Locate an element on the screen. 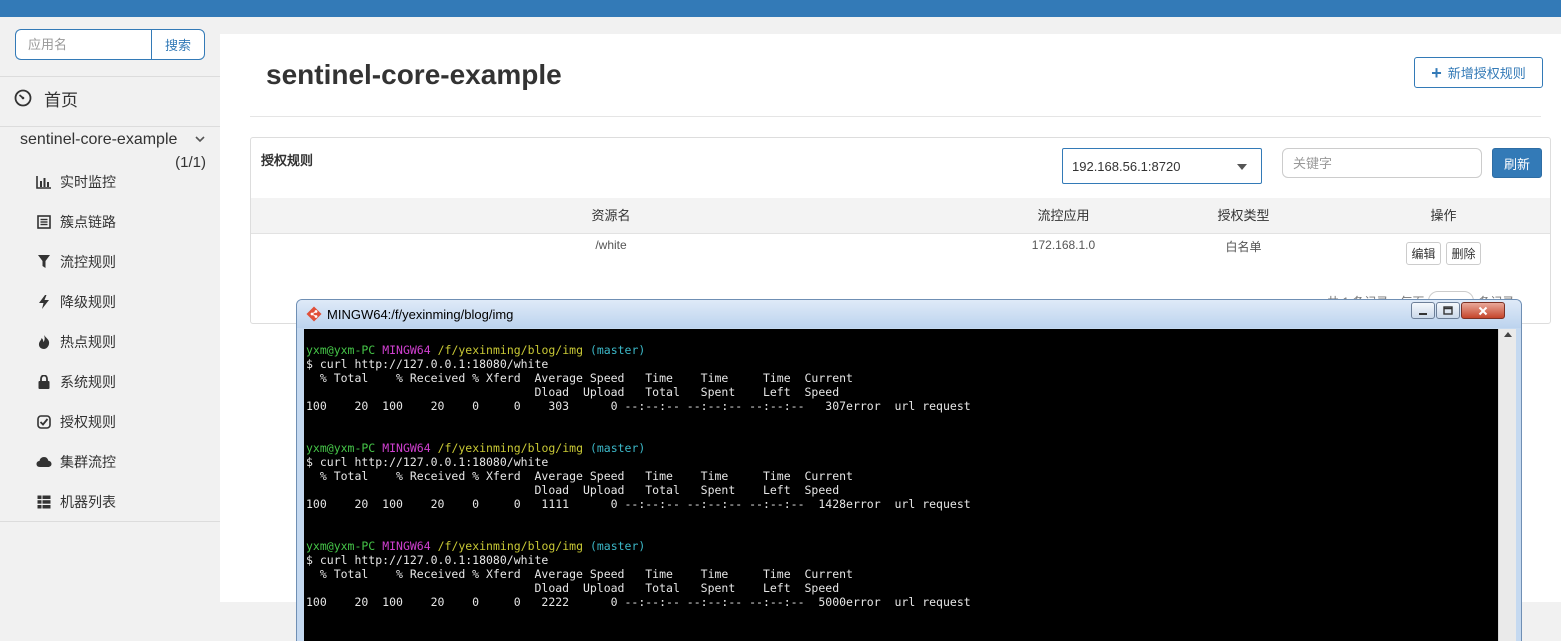 The width and height of the screenshot is (1561, 641). plus-icon: + is located at coordinates (1436, 72).